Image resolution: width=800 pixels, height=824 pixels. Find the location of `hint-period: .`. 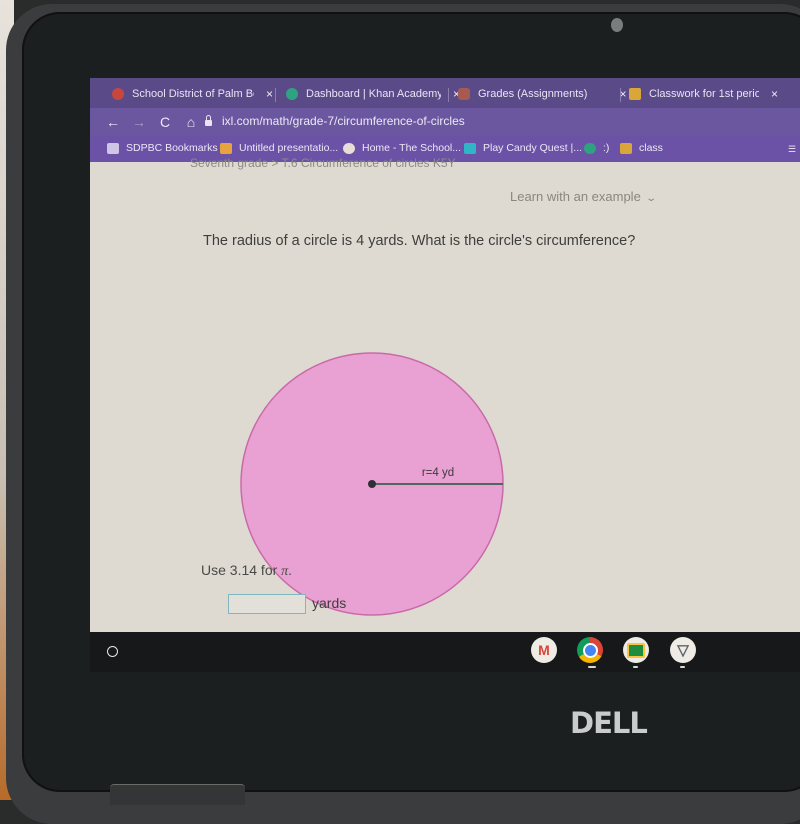

hint-period: . is located at coordinates (290, 570).